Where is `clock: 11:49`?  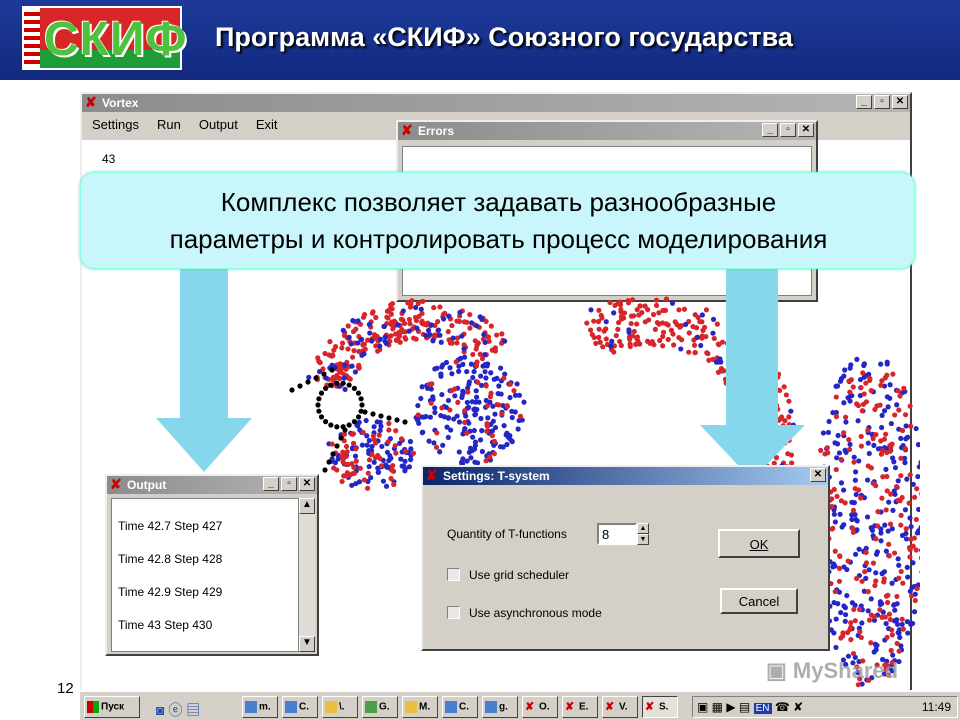 clock: 11:49 is located at coordinates (936, 707).